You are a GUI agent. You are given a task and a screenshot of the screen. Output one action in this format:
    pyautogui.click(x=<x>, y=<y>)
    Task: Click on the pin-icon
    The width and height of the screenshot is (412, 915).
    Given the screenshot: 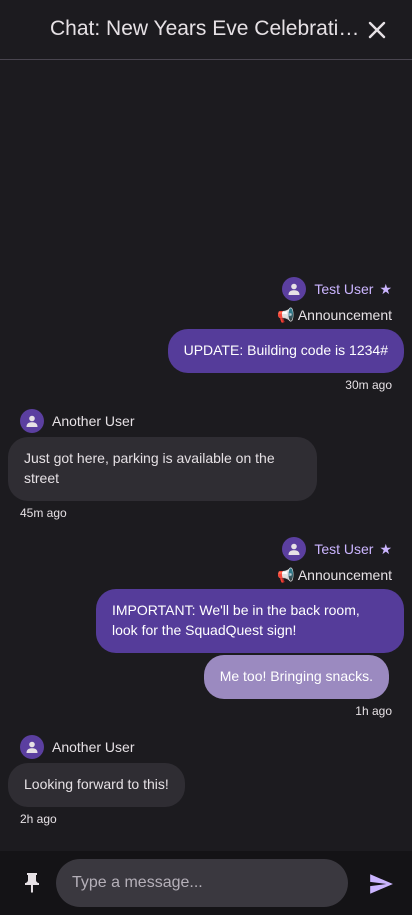 What is the action you would take?
    pyautogui.click(x=32, y=883)
    